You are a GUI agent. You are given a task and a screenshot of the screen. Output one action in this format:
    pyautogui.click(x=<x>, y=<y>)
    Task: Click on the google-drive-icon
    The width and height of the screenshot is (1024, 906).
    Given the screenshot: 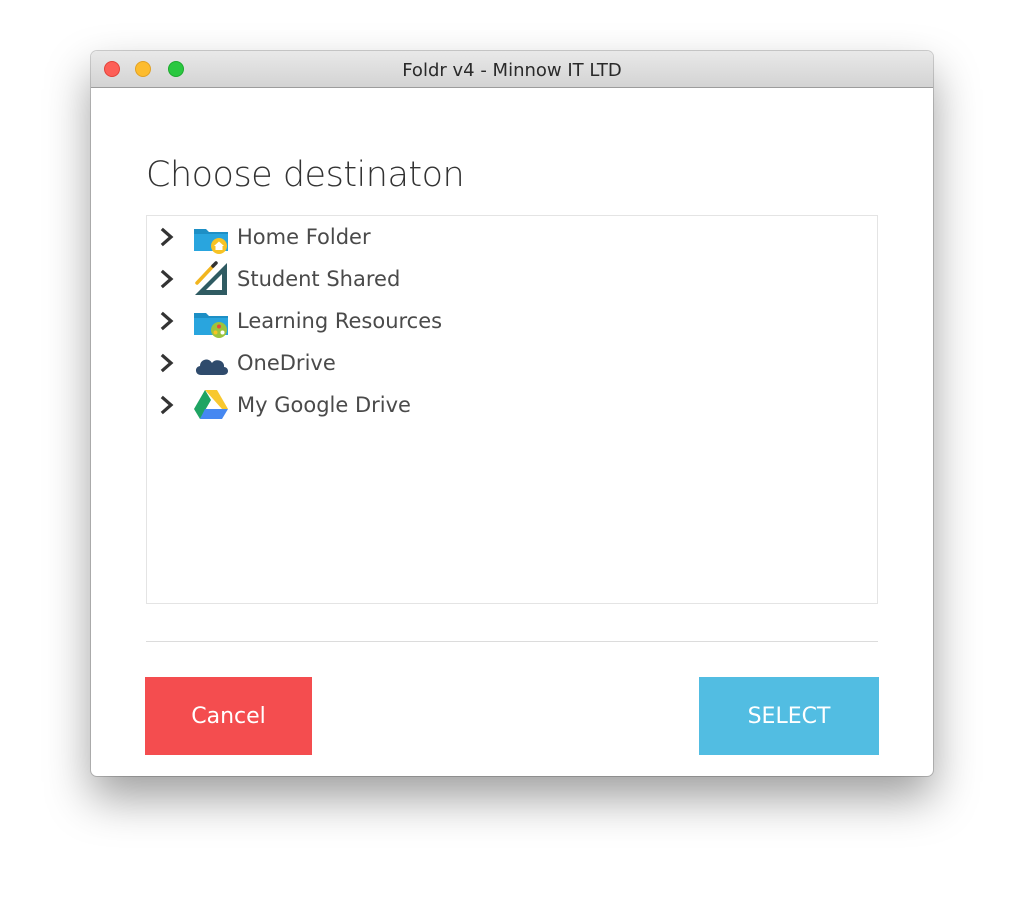 What is the action you would take?
    pyautogui.click(x=211, y=404)
    